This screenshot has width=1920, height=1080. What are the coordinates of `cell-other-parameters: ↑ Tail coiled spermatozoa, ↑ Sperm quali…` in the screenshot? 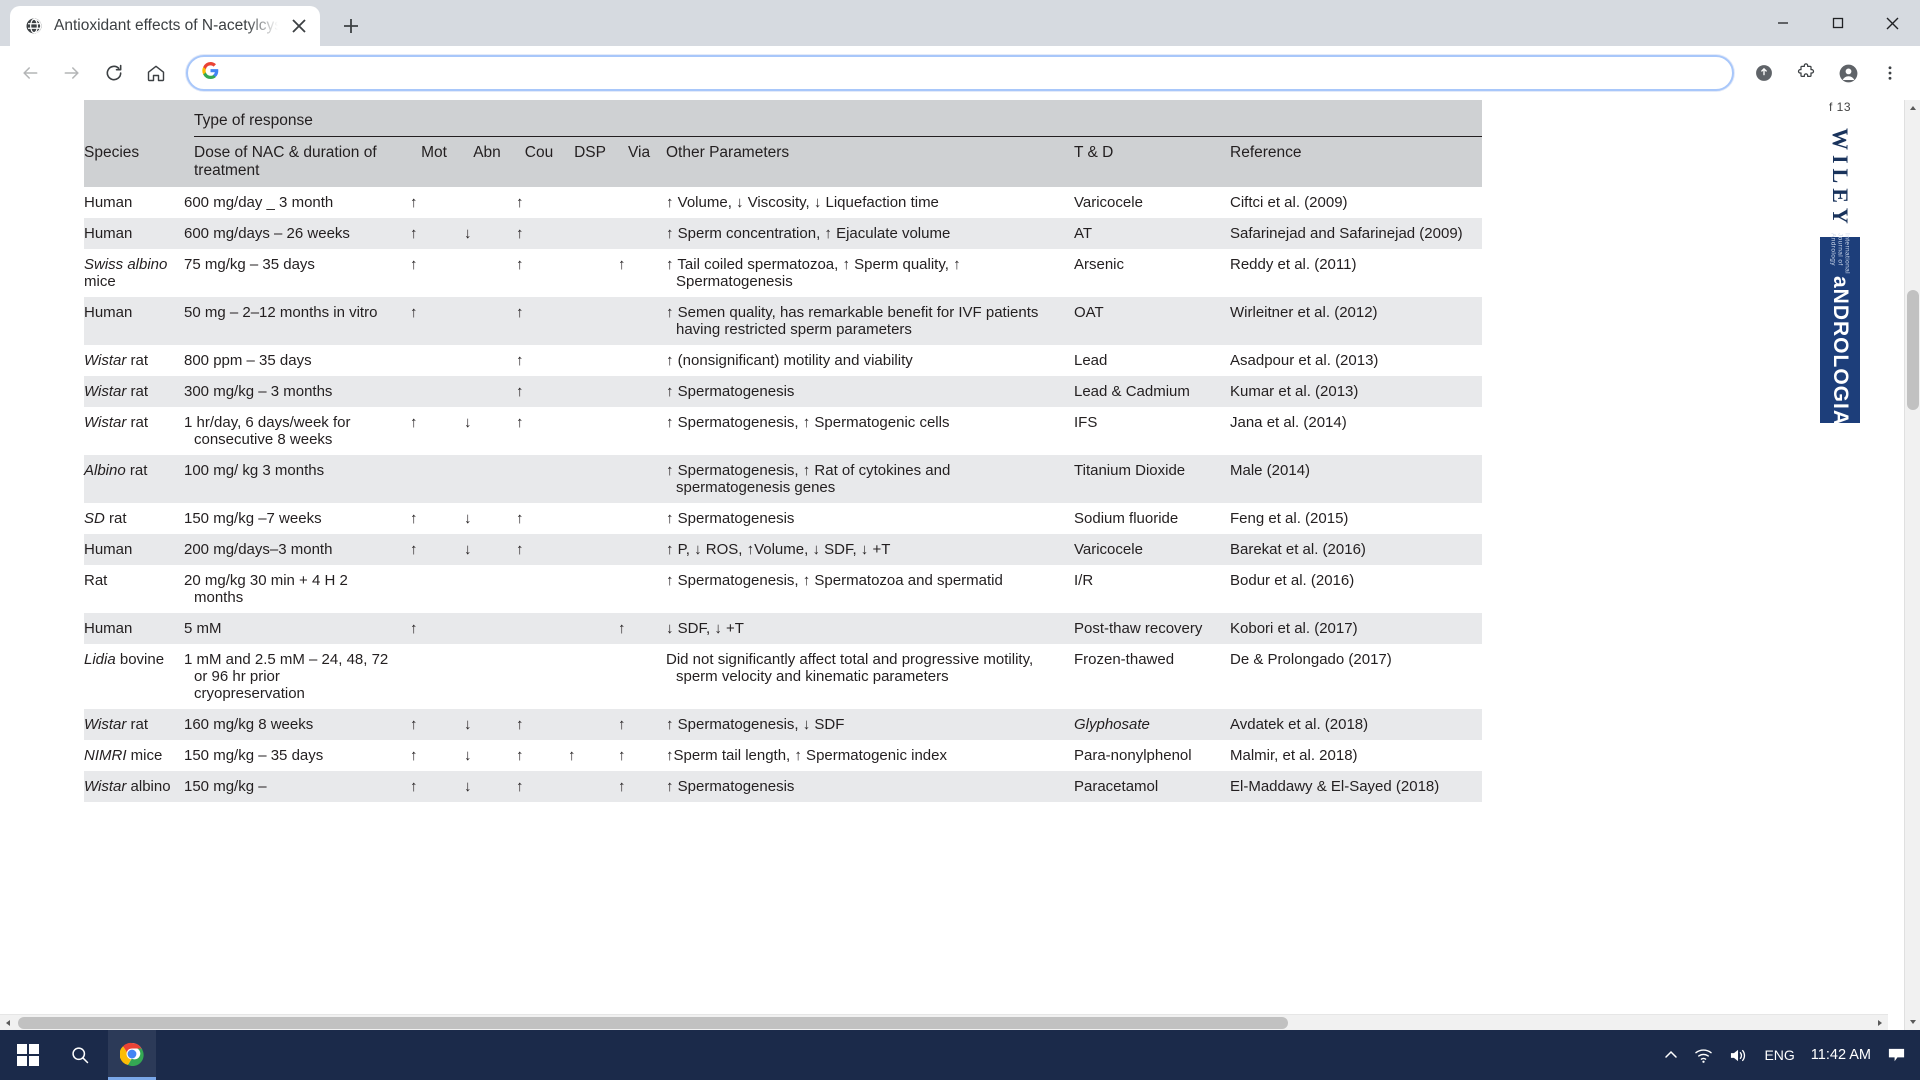 It's located at (870, 273).